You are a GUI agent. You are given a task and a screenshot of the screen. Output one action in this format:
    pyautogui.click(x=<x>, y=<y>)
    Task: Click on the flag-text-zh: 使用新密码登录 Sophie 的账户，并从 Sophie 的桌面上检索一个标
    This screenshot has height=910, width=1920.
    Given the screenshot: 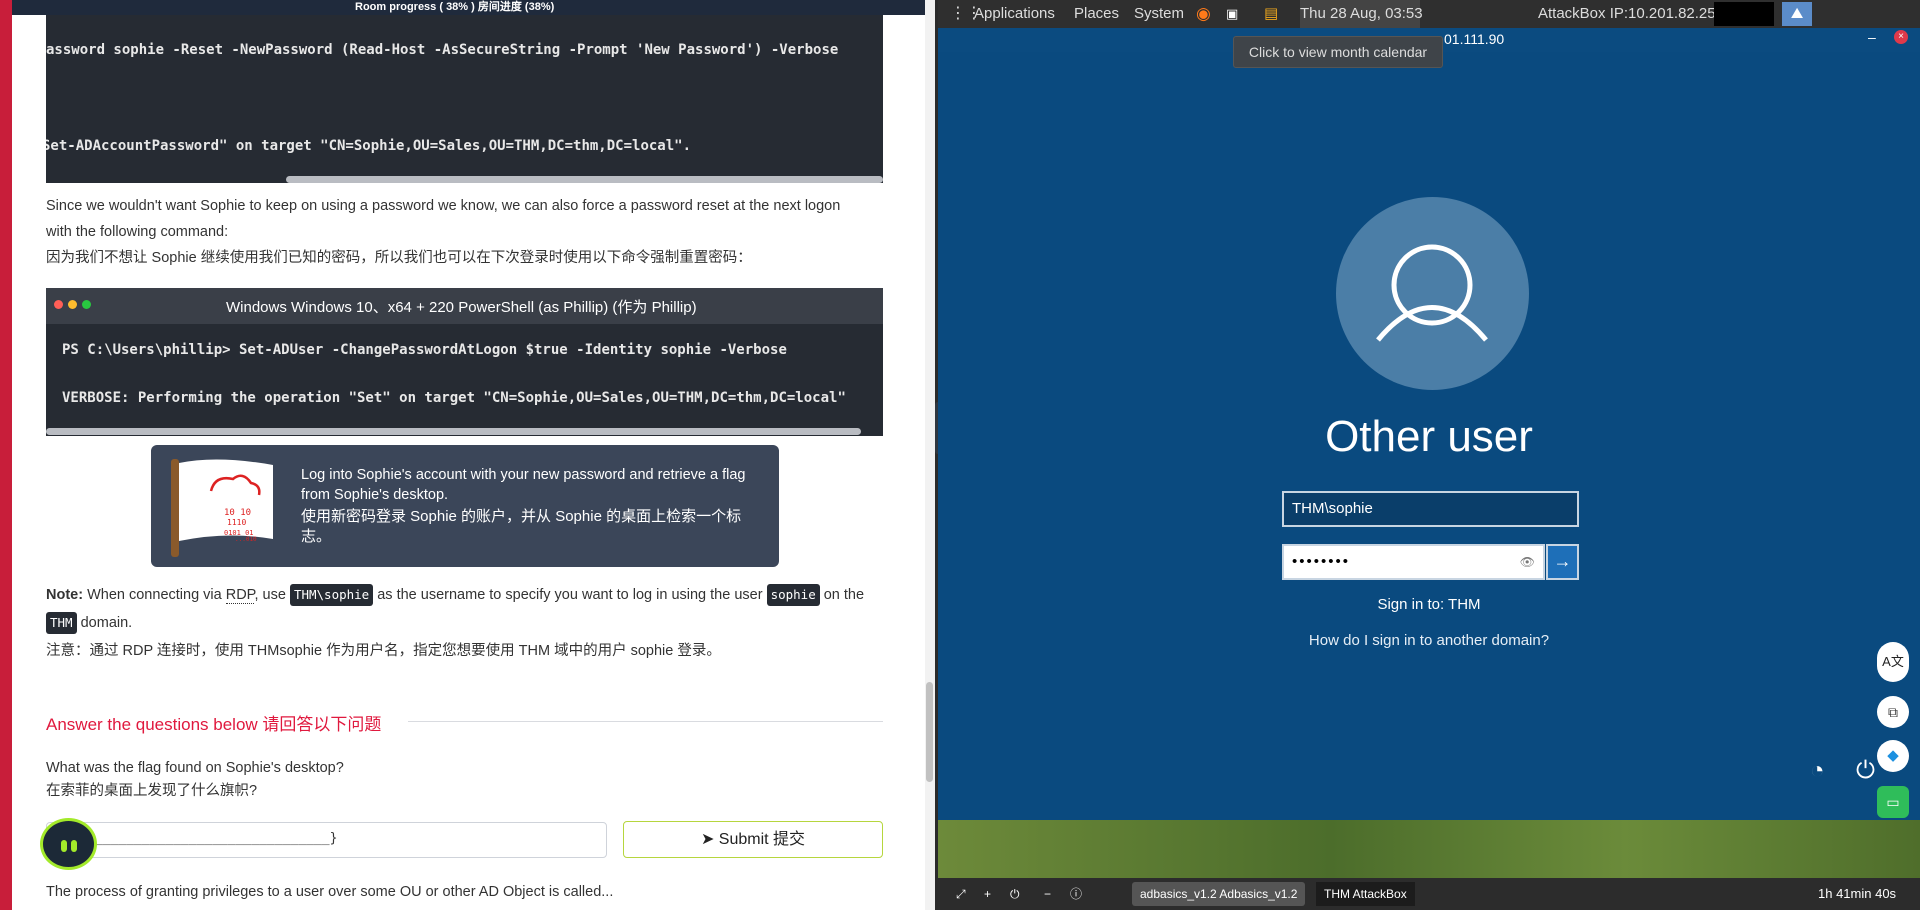 What is the action you would take?
    pyautogui.click(x=521, y=516)
    